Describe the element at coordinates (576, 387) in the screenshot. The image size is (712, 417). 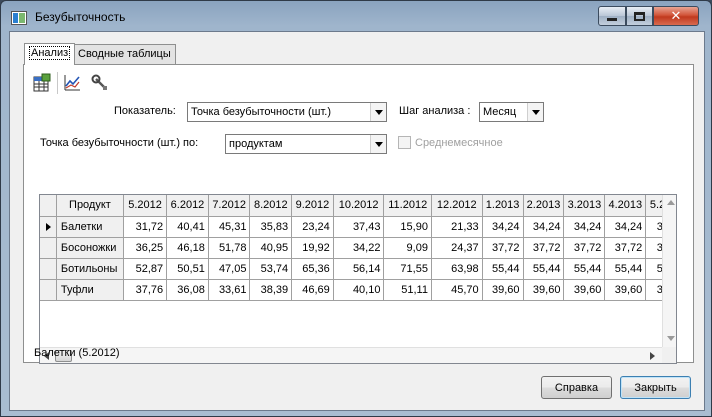
I see `help-button: Справка` at that location.